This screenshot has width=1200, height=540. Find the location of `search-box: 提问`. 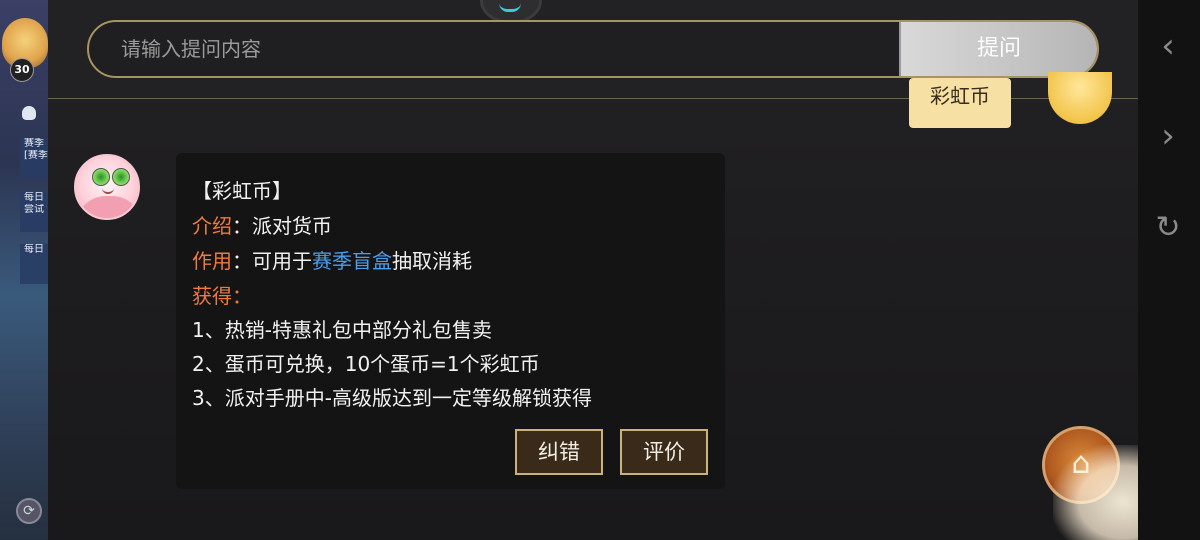

search-box: 提问 is located at coordinates (593, 49).